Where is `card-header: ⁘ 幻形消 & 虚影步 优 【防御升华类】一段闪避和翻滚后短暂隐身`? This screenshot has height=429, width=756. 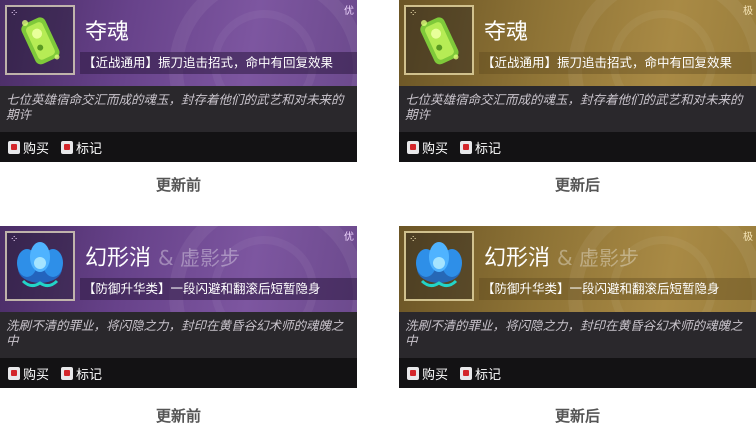 card-header: ⁘ 幻形消 & 虚影步 优 【防御升华类】一段闪避和翻滚后短暂隐身 is located at coordinates (178, 269).